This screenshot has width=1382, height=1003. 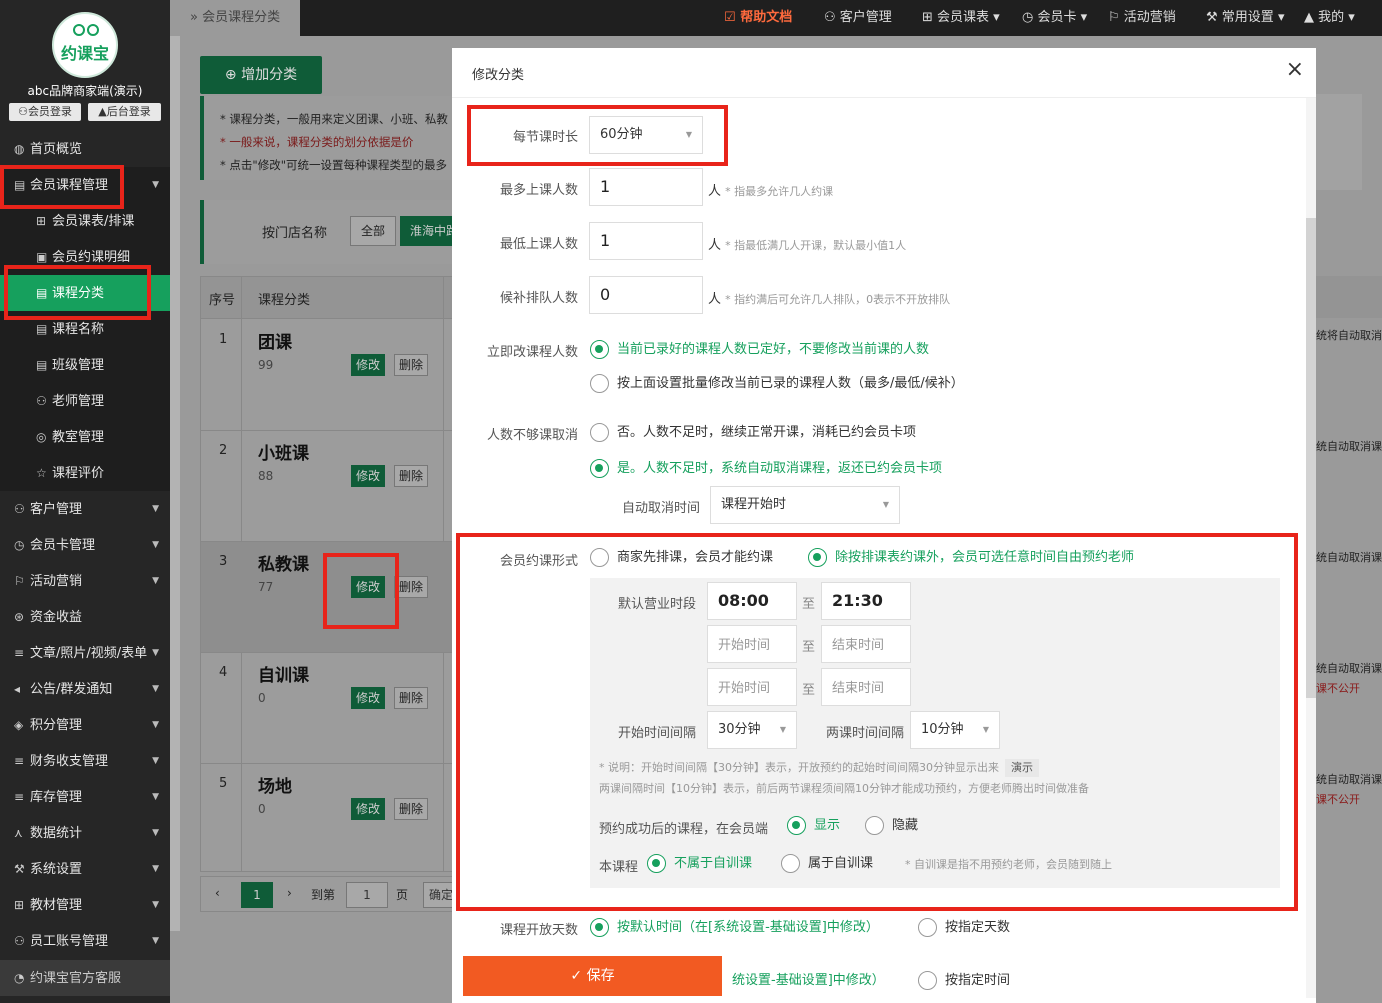 I want to click on yen-icon: ⊛, so click(x=19, y=617).